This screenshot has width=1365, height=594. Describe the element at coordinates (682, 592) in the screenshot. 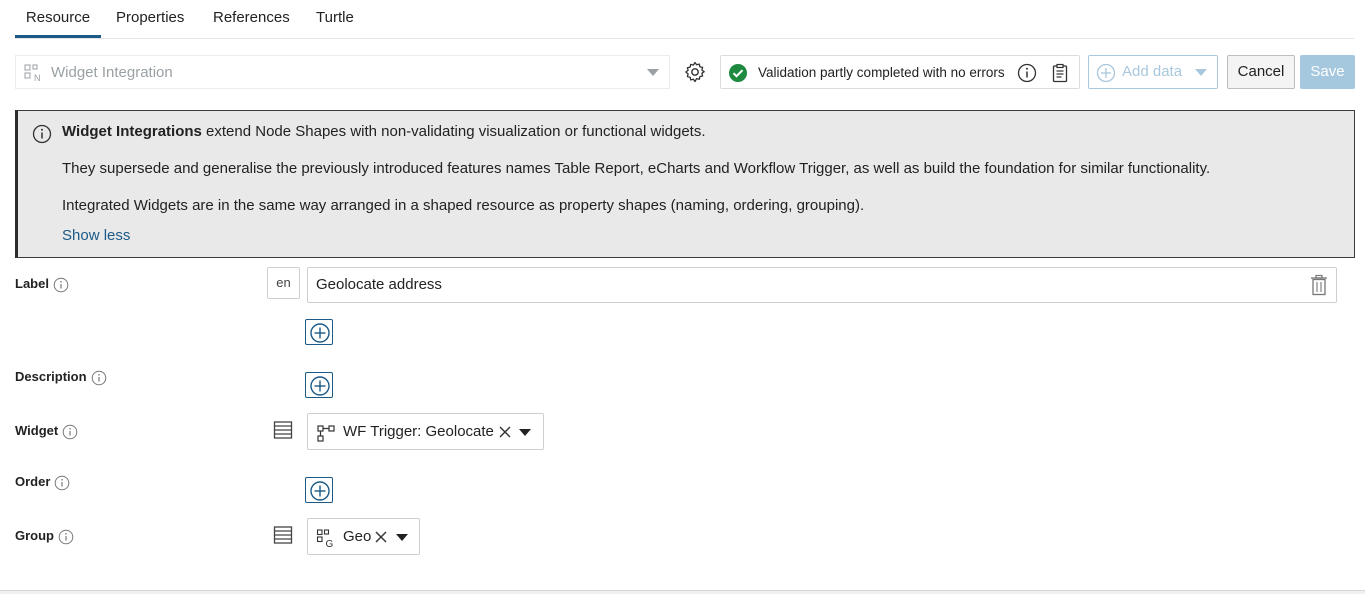

I see `divider` at that location.